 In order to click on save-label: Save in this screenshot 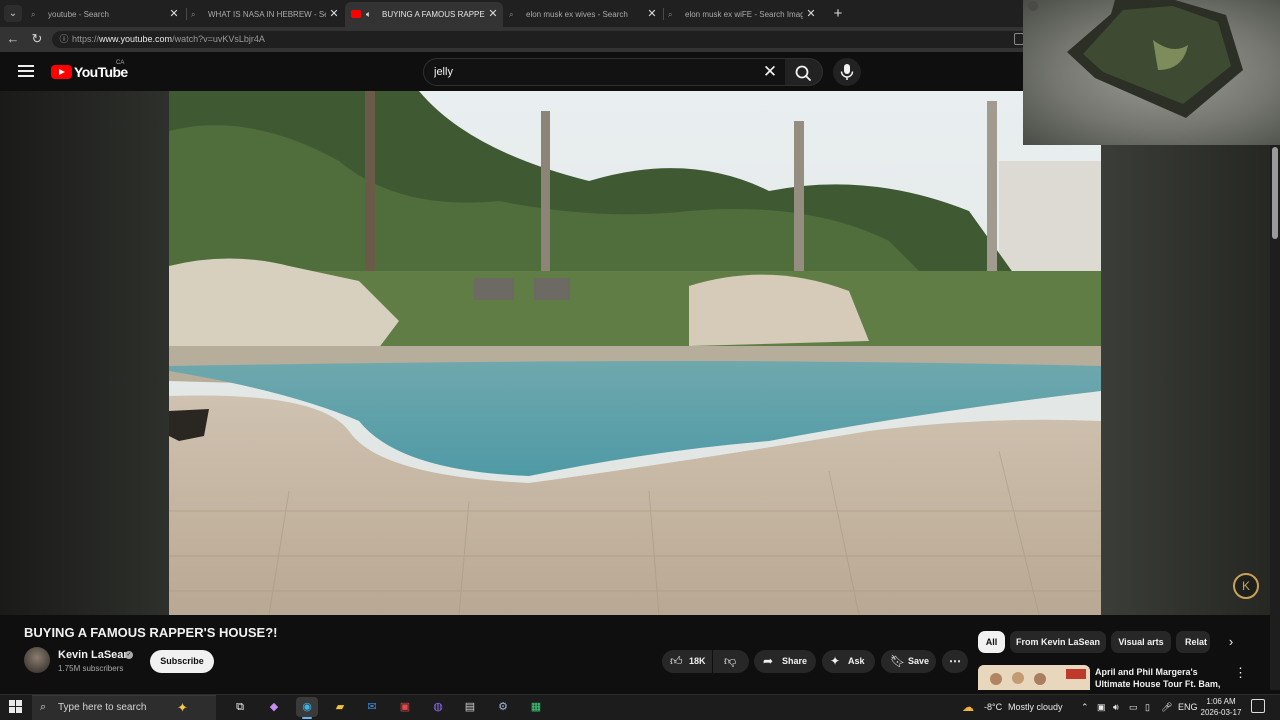, I will do `click(919, 661)`.